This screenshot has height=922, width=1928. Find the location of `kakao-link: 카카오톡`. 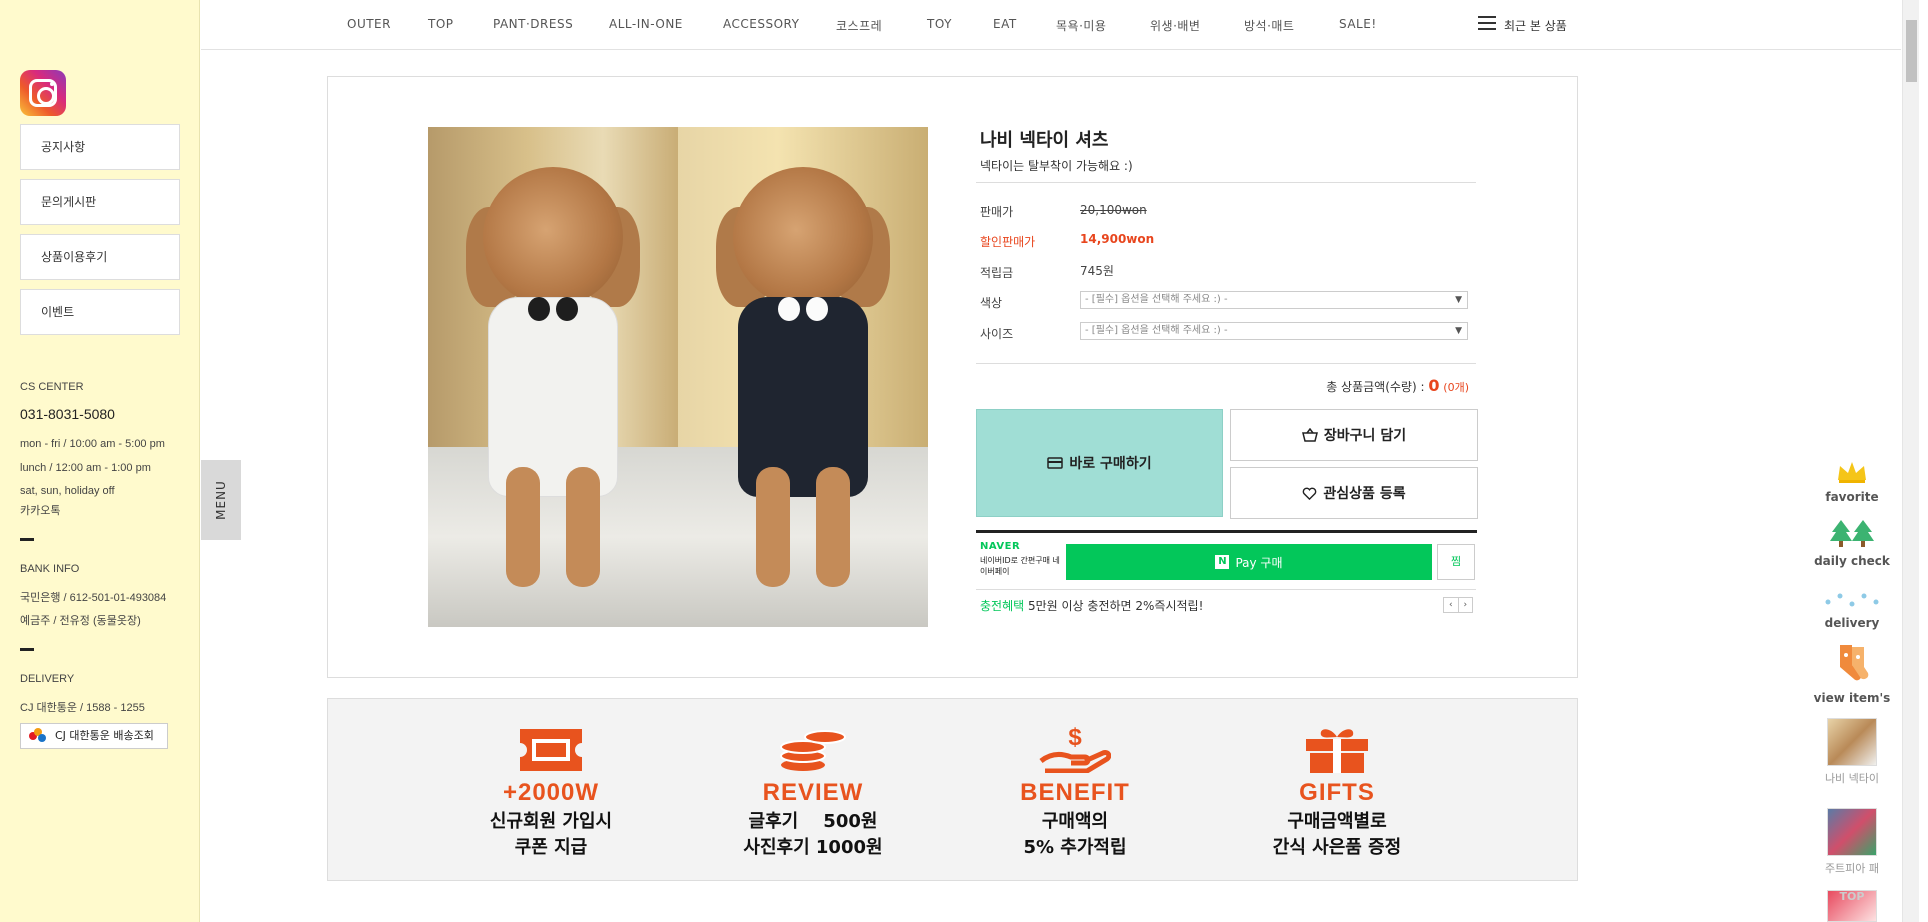

kakao-link: 카카오톡 is located at coordinates (40, 510).